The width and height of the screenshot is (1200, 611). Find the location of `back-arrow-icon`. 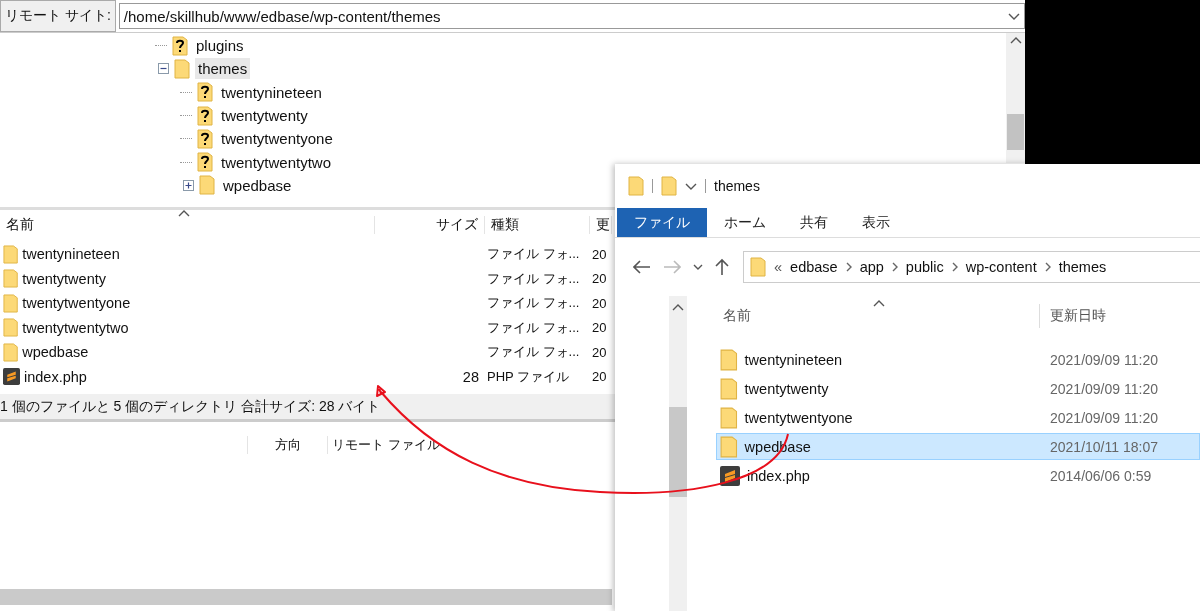

back-arrow-icon is located at coordinates (642, 267).